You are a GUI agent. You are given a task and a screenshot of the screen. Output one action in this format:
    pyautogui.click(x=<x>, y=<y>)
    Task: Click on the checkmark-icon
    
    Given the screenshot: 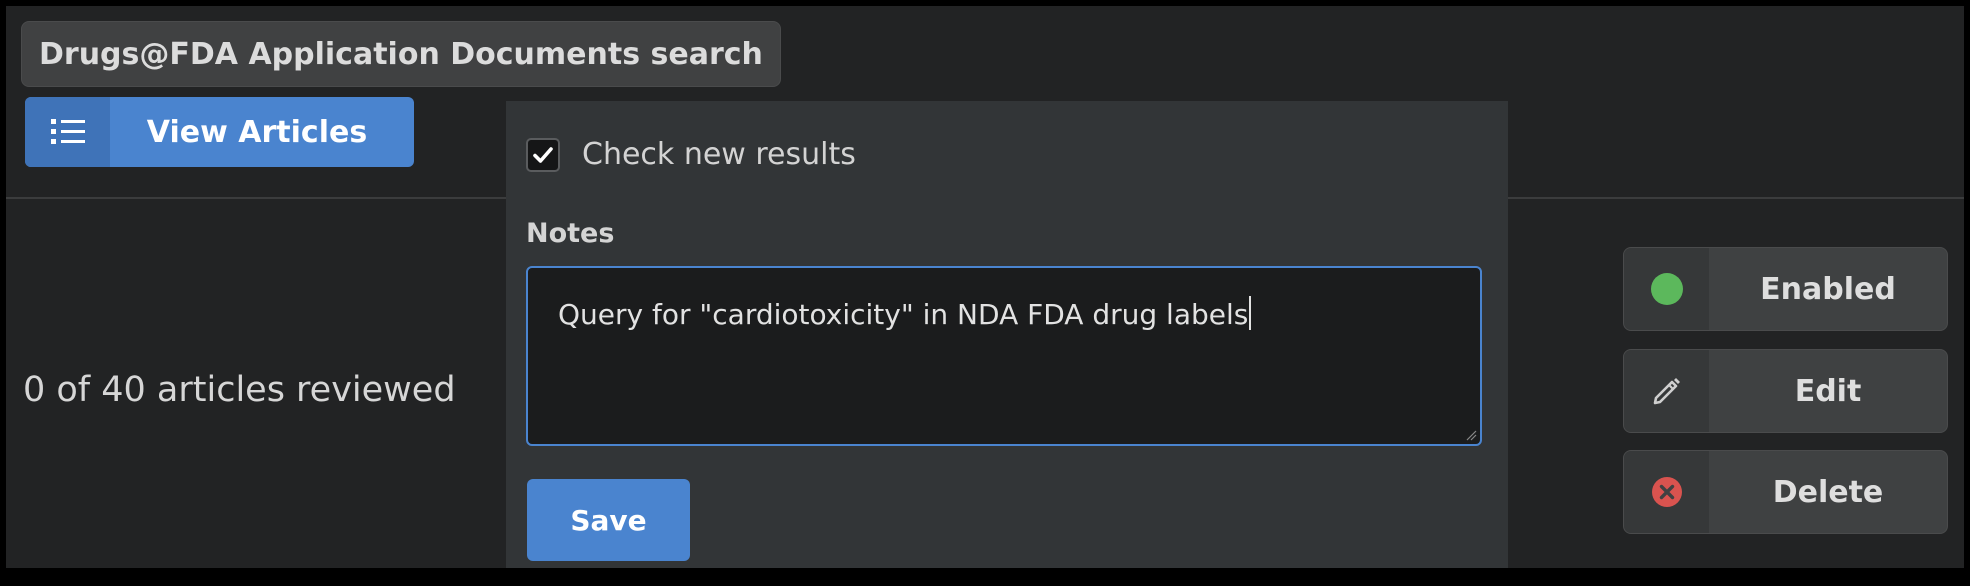 What is the action you would take?
    pyautogui.click(x=543, y=154)
    